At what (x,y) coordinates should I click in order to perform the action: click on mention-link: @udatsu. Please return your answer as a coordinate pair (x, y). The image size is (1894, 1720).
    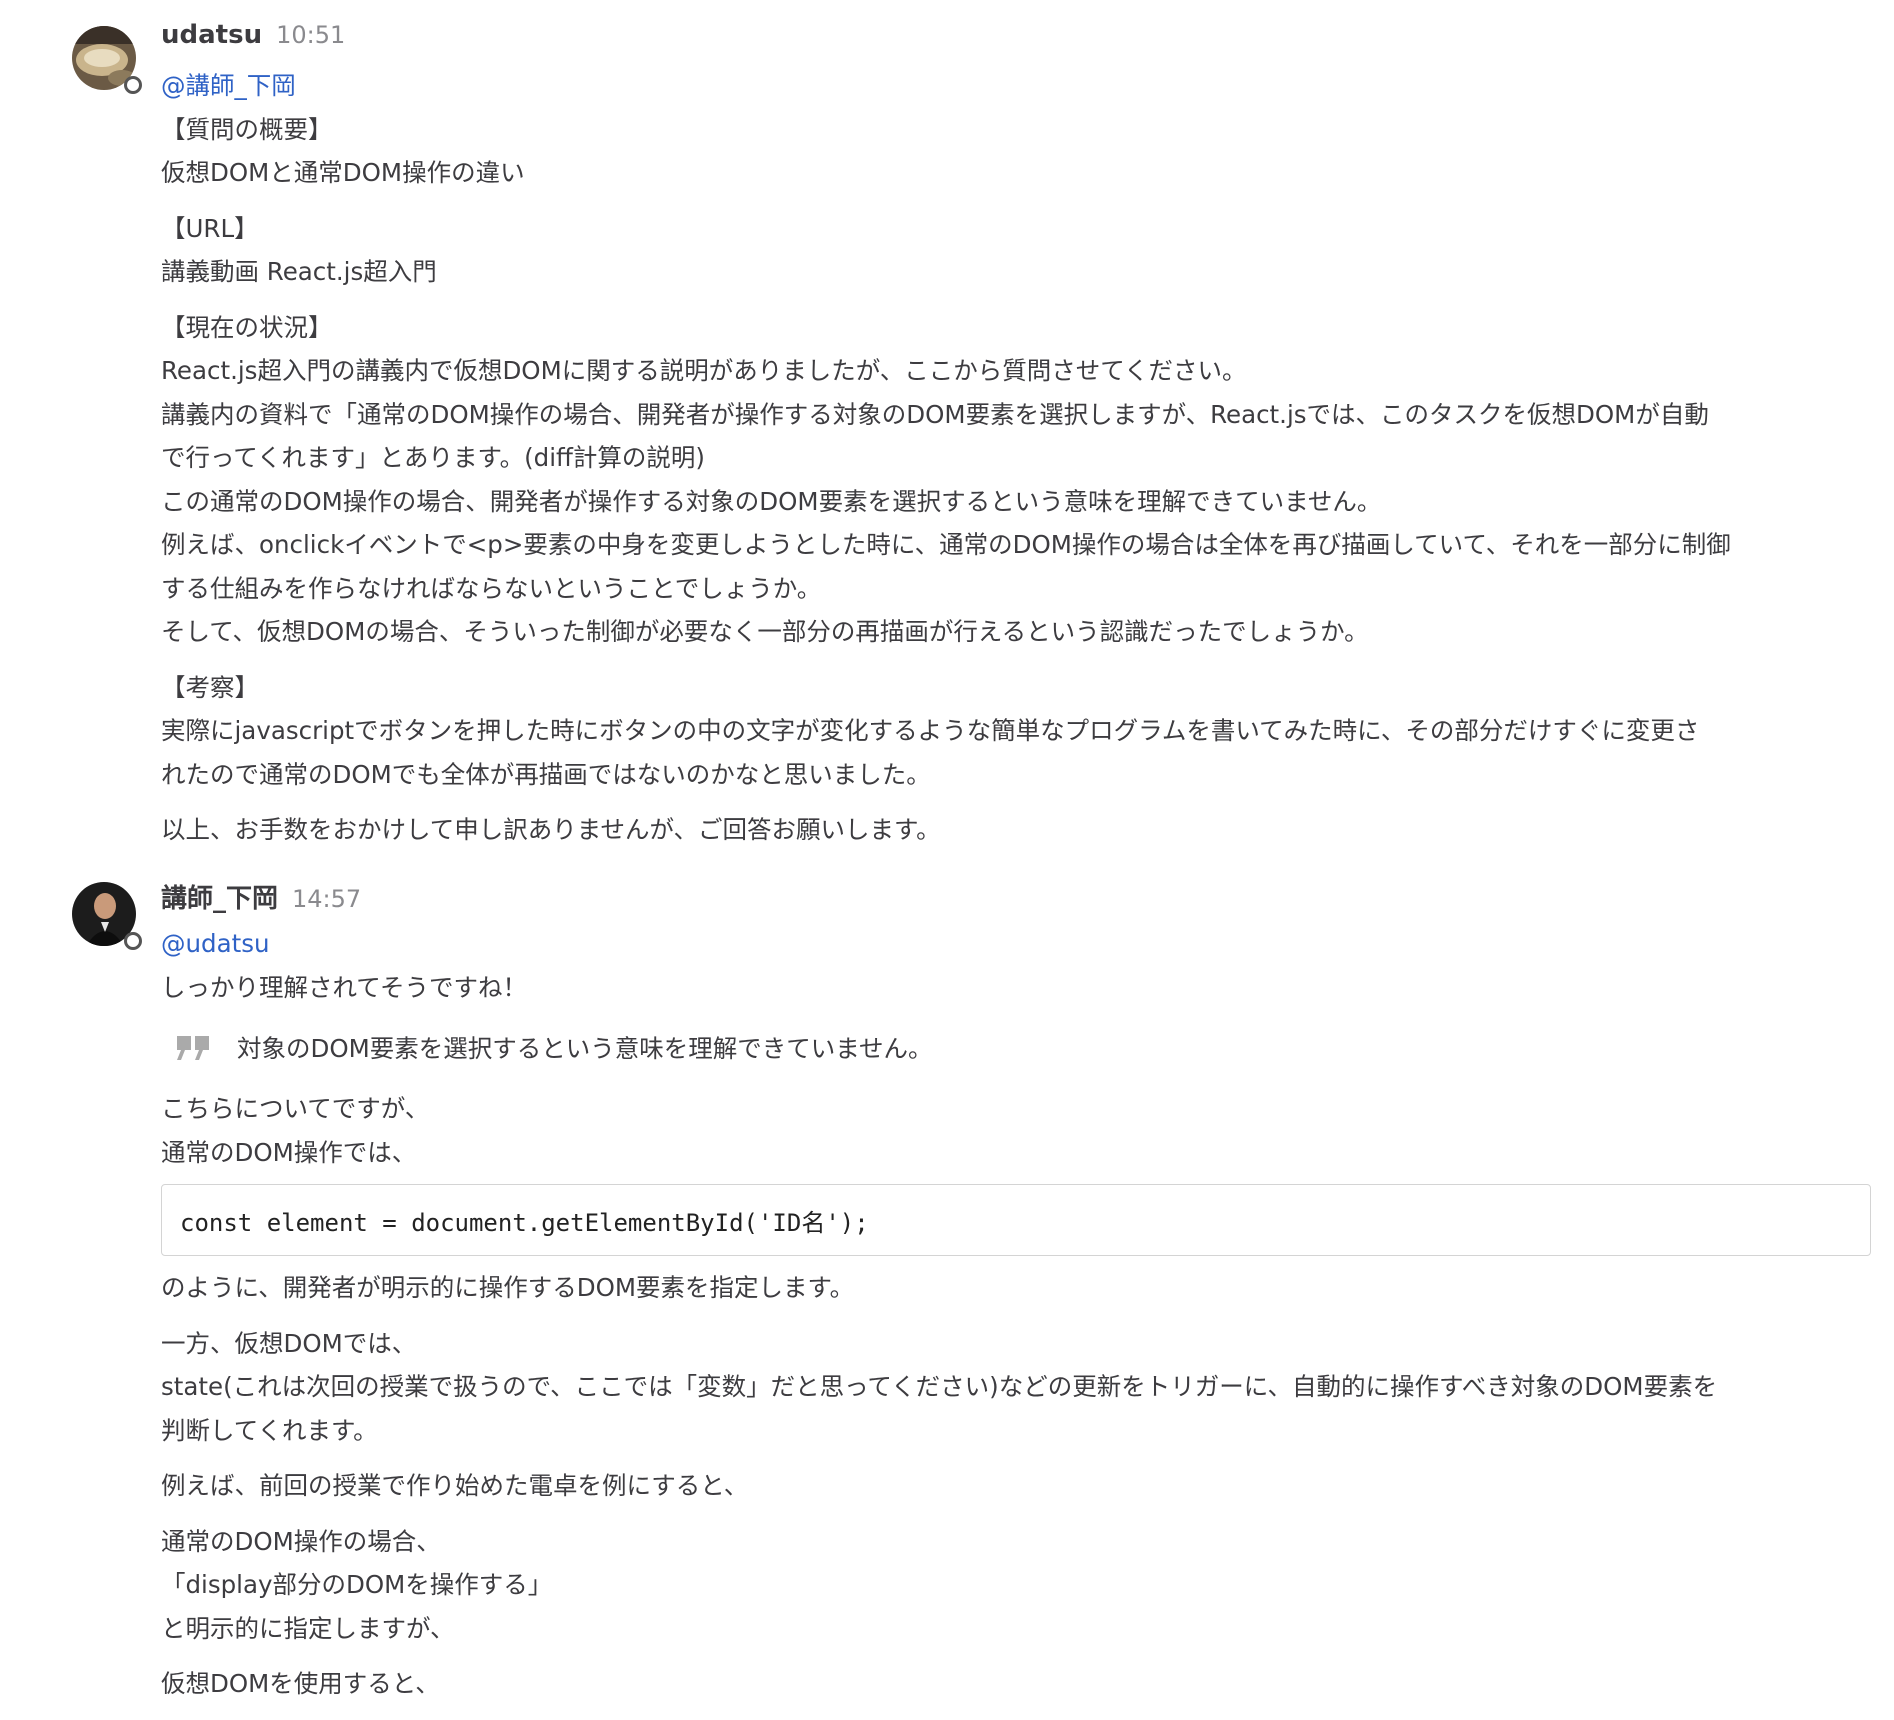
    Looking at the image, I should click on (1017, 944).